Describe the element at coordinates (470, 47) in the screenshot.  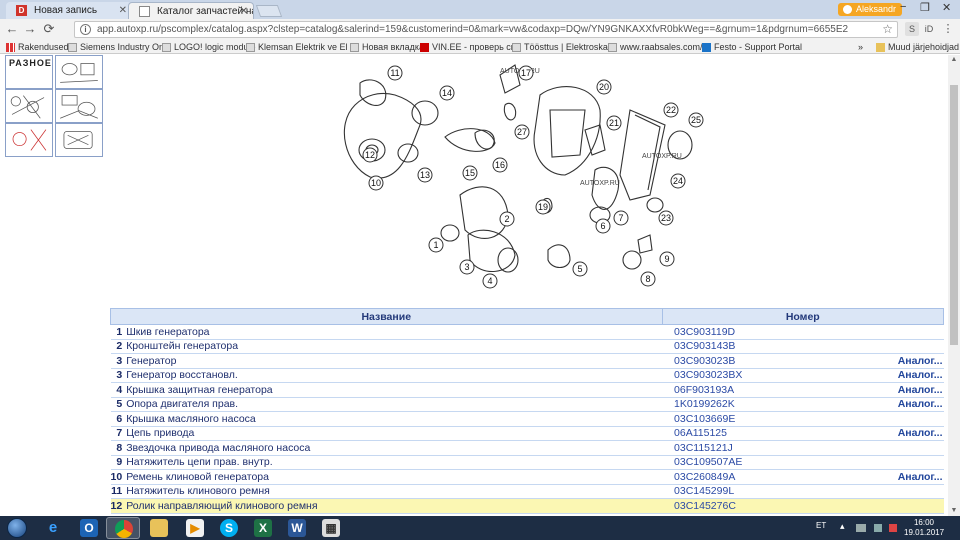
I see `bookmark-vin: VIN.EE - проверь сво` at that location.